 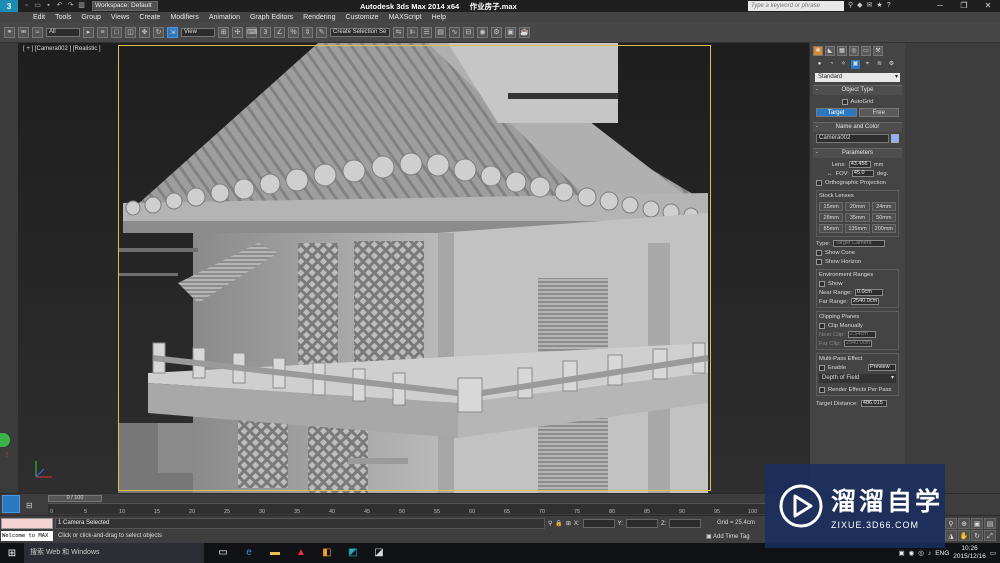 What do you see at coordinates (321, 32) in the screenshot?
I see `edit-named-selection-icon: ✎` at bounding box center [321, 32].